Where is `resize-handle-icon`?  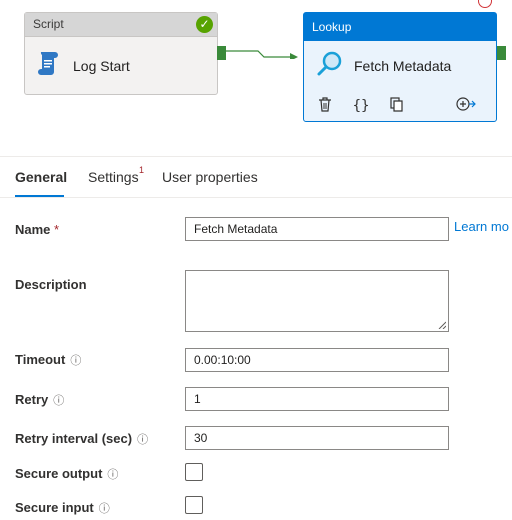
resize-handle-icon is located at coordinates (442, 325).